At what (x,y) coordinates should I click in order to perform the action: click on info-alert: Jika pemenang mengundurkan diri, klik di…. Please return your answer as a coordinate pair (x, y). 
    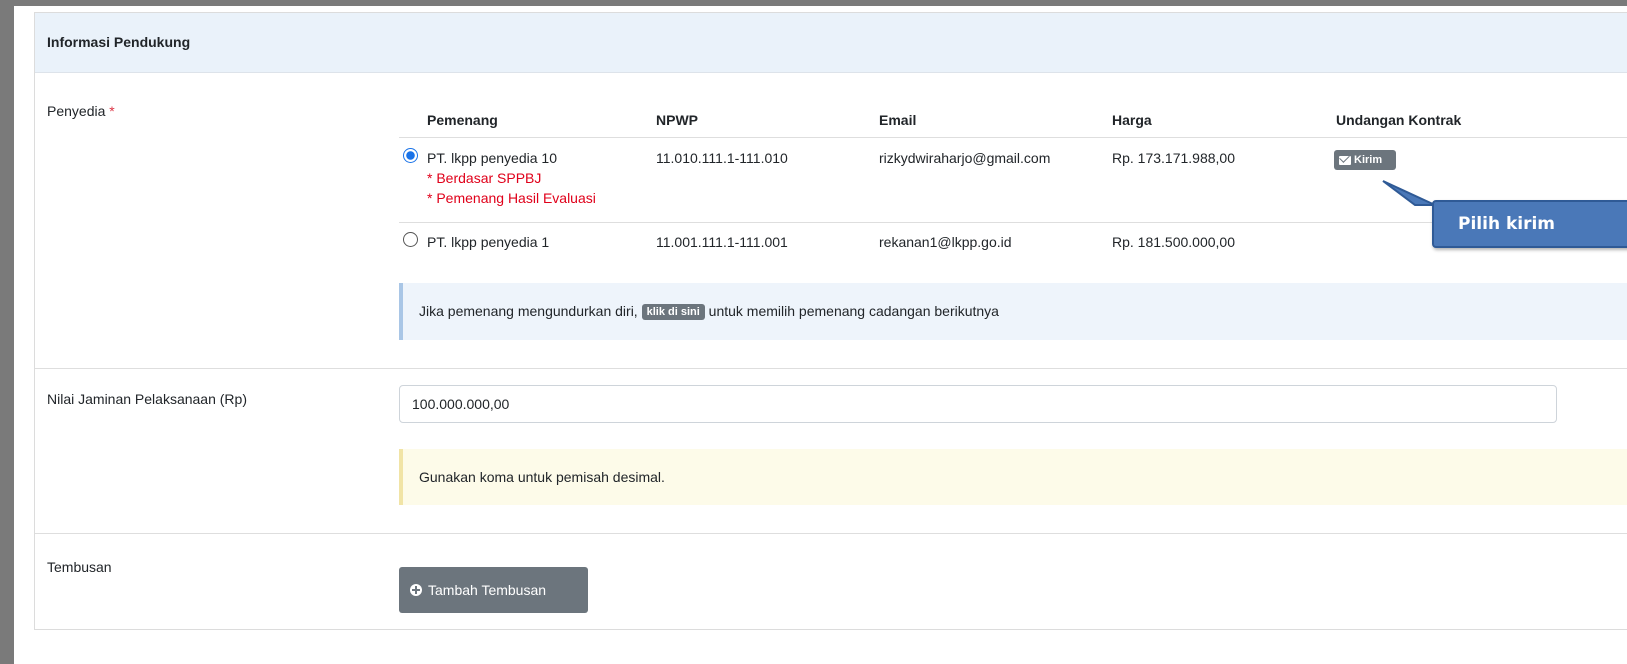
    Looking at the image, I should click on (1013, 311).